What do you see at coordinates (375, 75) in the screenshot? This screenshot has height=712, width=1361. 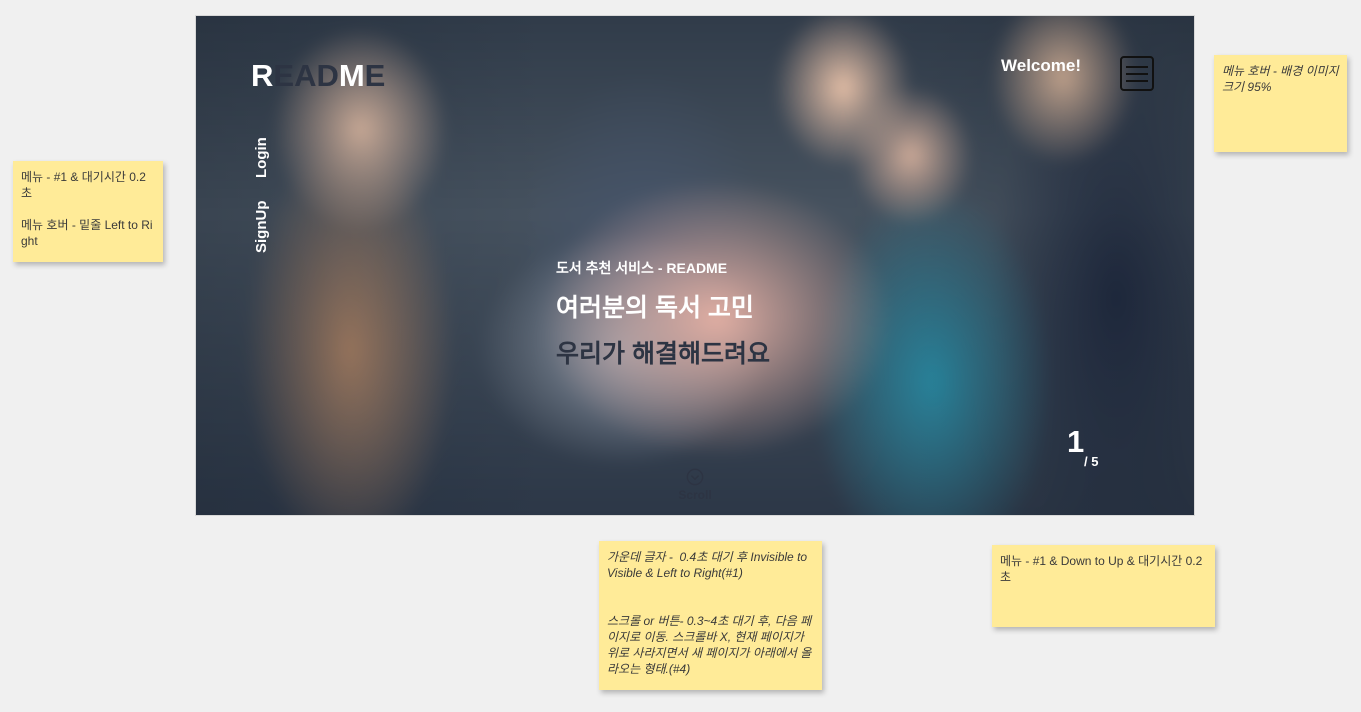 I see `logo-letter-e: E` at bounding box center [375, 75].